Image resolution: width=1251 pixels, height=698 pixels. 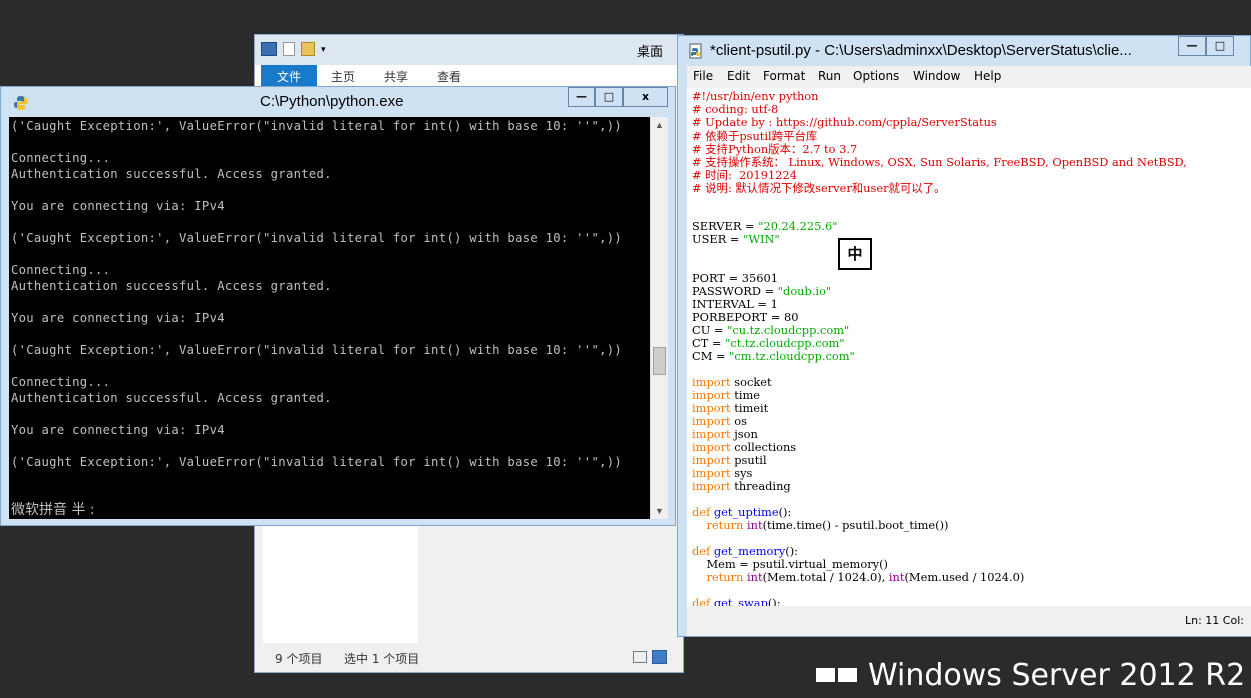 I want to click on properties-icon, so click(x=289, y=49).